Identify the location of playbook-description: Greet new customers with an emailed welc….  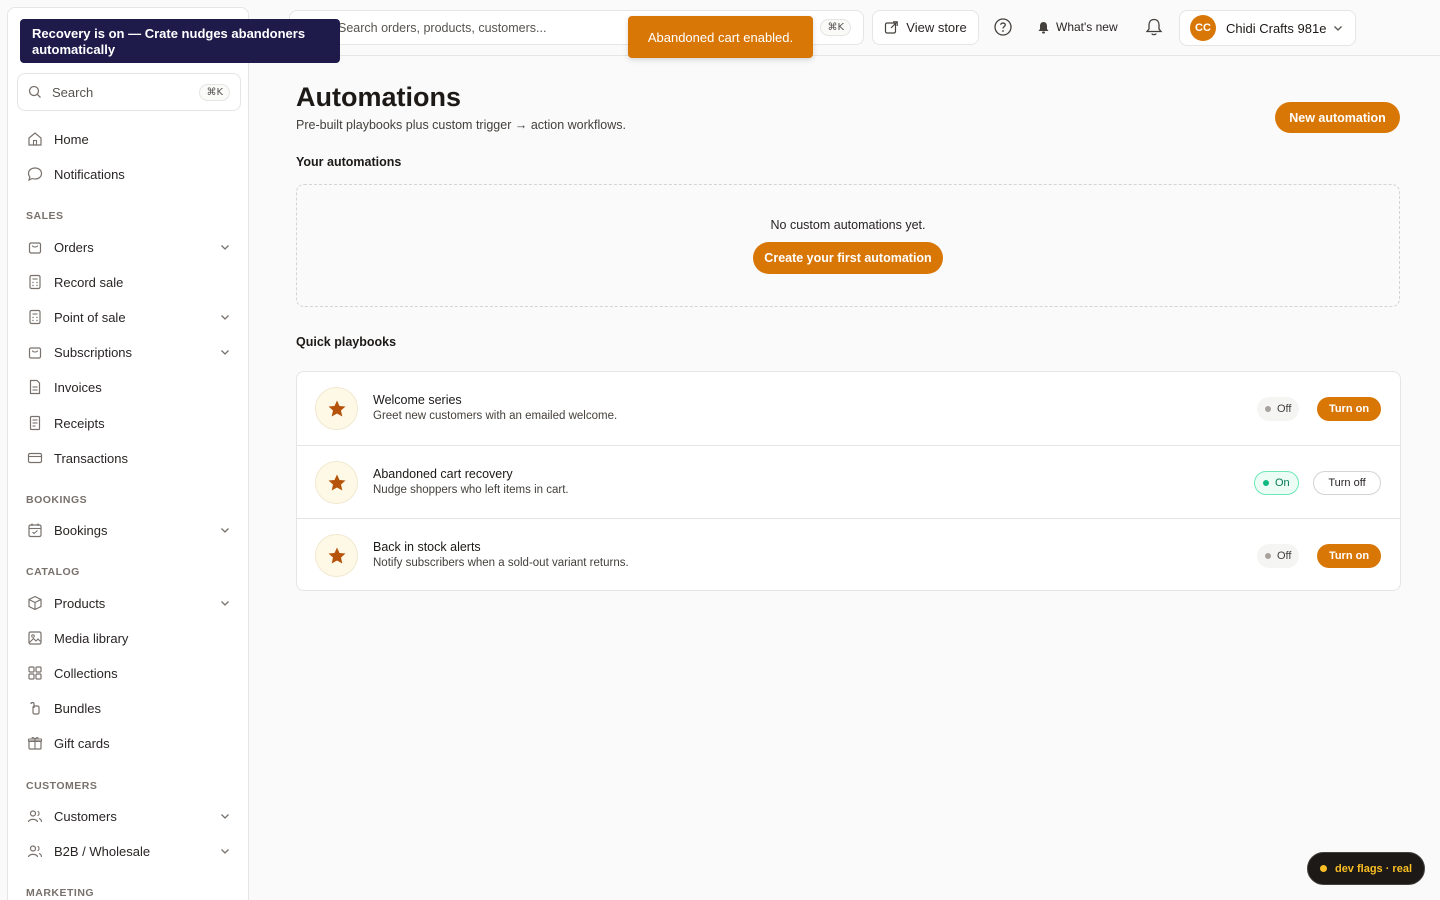
(495, 416).